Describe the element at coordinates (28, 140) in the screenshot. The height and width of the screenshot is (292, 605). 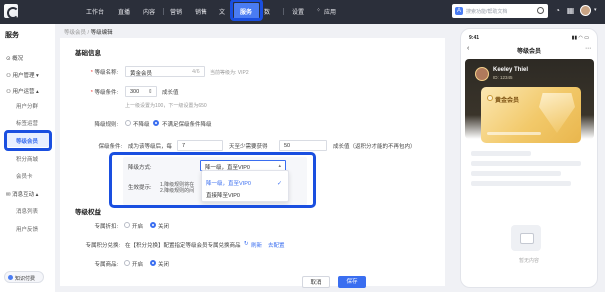
I see `highlight-box-sidebar` at that location.